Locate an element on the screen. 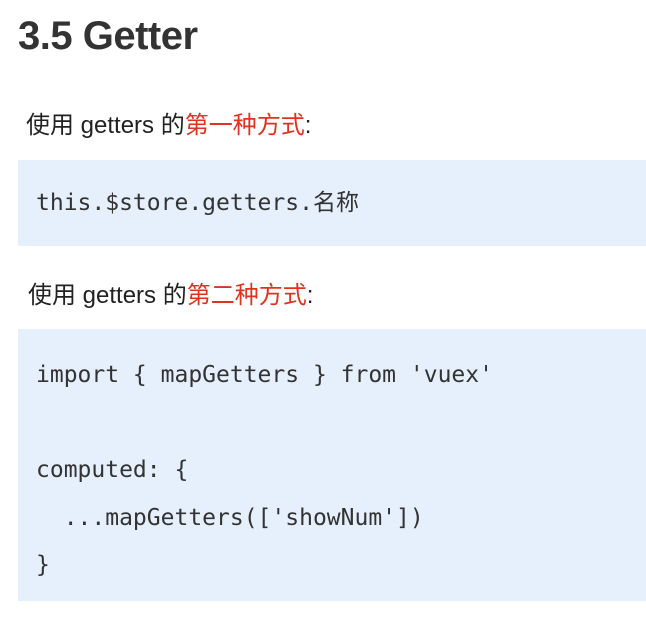  code-line: computed: { is located at coordinates (112, 470).